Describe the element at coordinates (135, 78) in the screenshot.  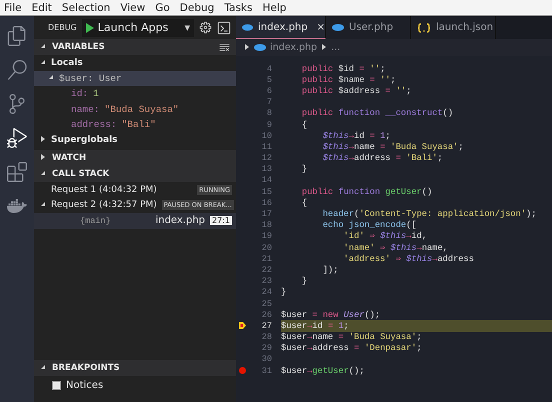
I see `variable-row: $user: User` at that location.